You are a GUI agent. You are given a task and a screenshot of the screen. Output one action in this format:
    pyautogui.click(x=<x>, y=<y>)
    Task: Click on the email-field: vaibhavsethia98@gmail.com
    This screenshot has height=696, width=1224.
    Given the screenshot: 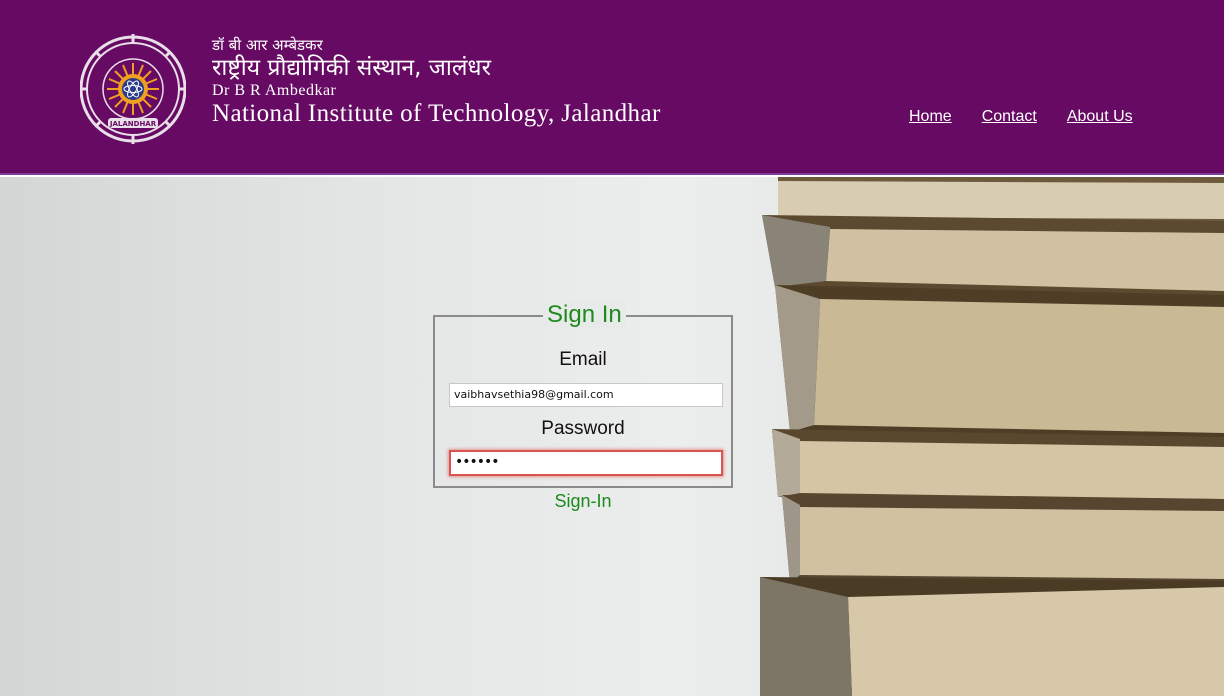 What is the action you would take?
    pyautogui.click(x=586, y=395)
    